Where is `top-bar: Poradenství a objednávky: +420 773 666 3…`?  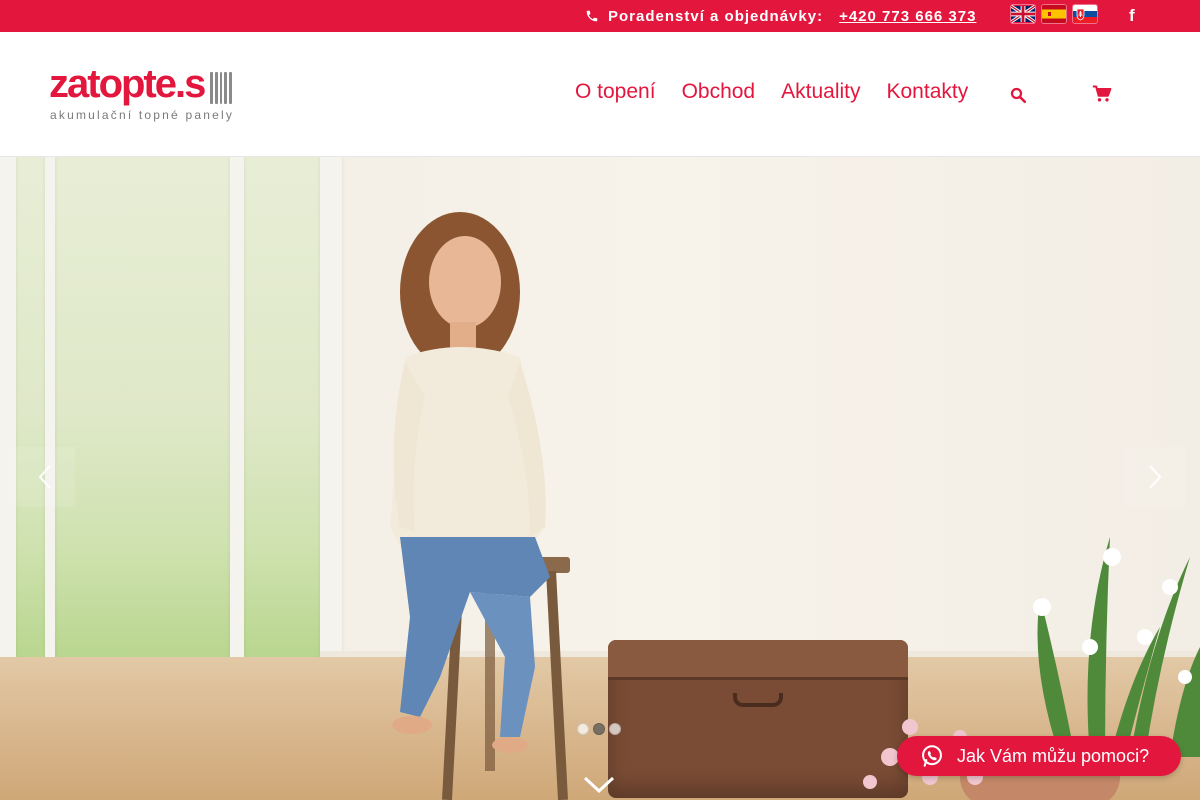 top-bar: Poradenství a objednávky: +420 773 666 3… is located at coordinates (600, 16).